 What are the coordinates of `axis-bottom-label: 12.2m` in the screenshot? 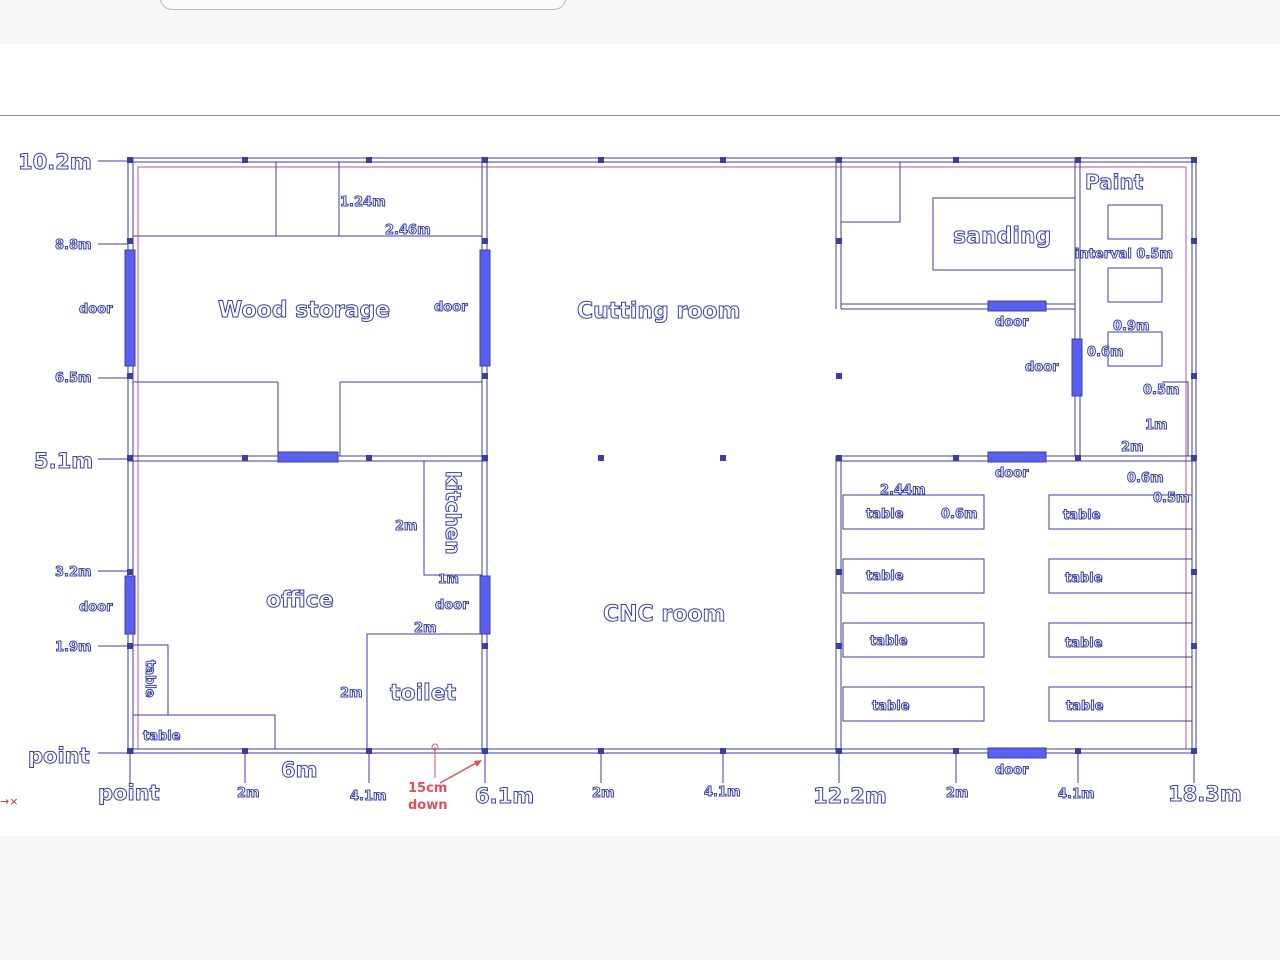 It's located at (850, 796).